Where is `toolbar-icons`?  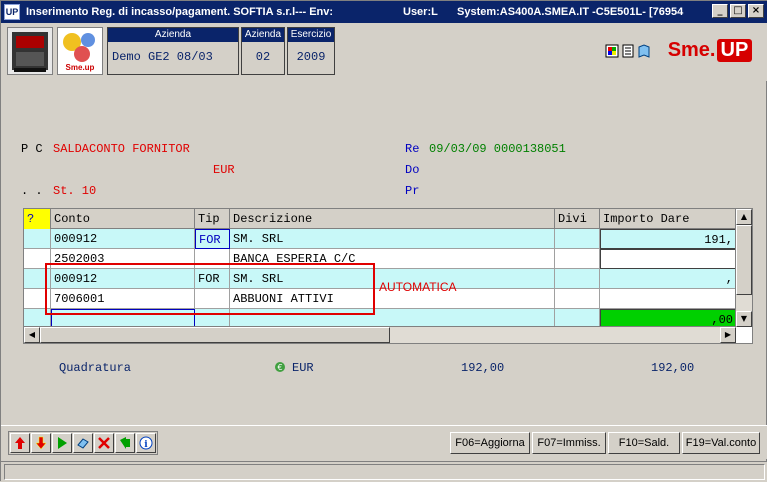
toolbar-icons is located at coordinates (631, 51).